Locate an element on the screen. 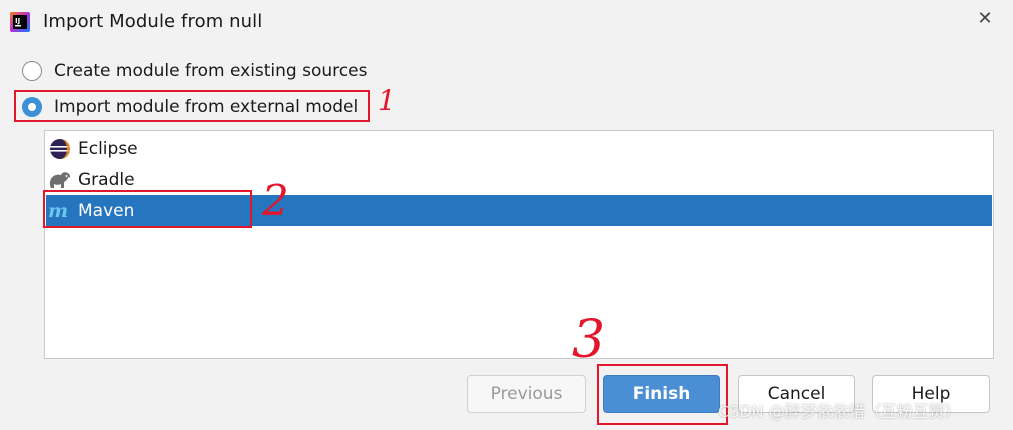 The height and width of the screenshot is (430, 1013). annotation-step-1: 1 is located at coordinates (387, 100).